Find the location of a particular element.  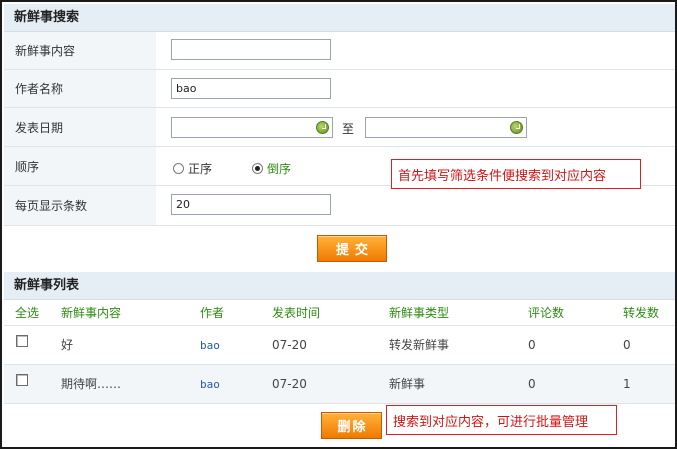

form-row-page-size: 每页显示条数 is located at coordinates (339, 206).